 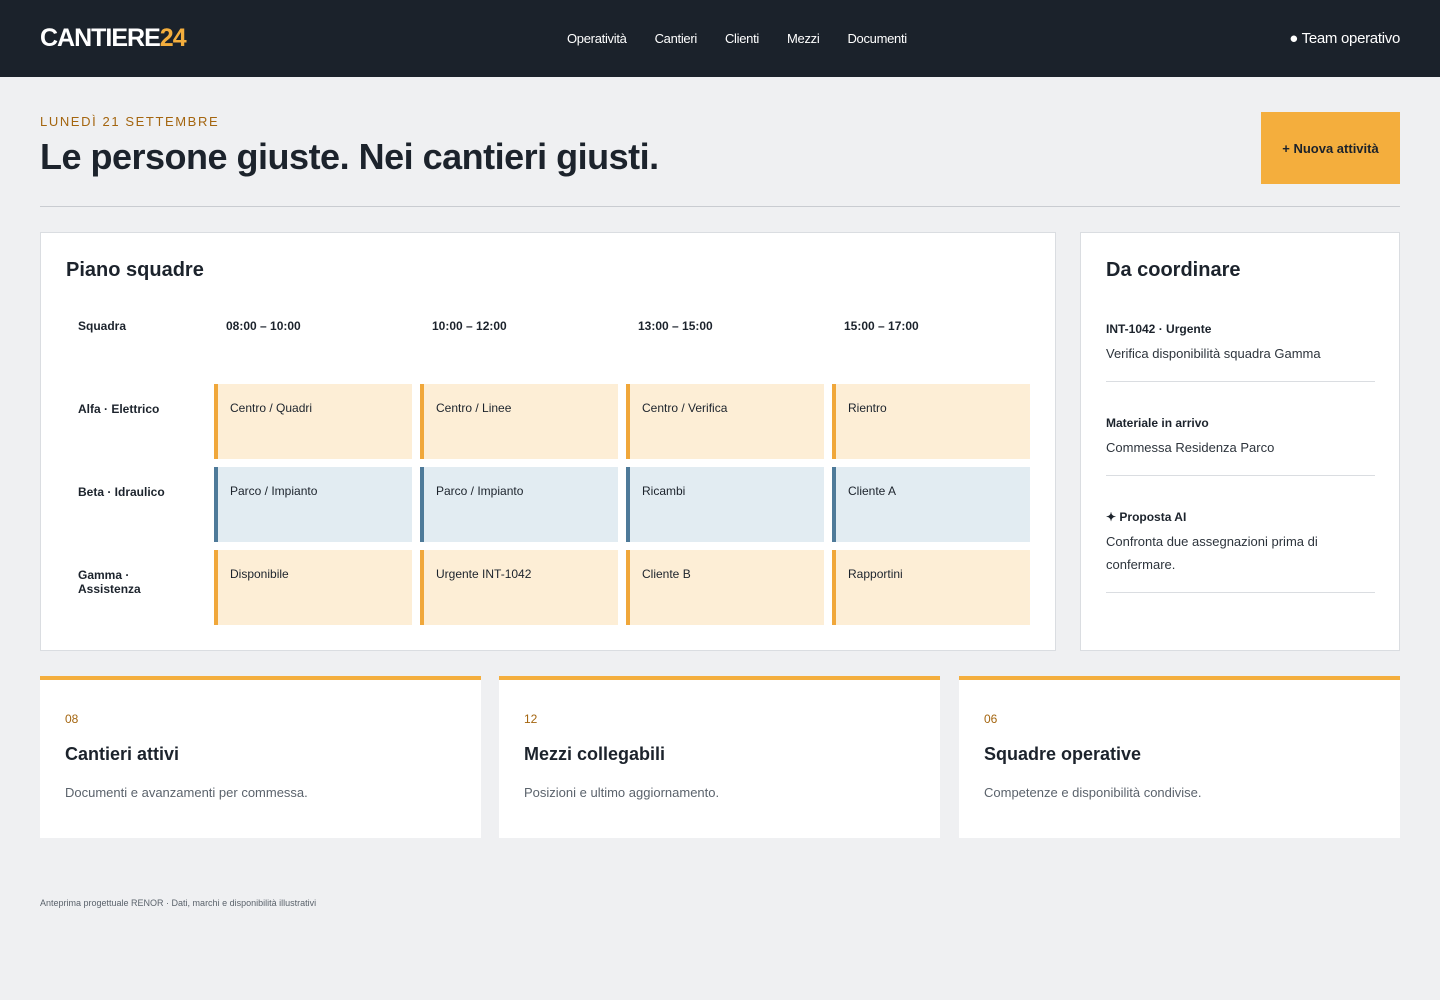 What do you see at coordinates (742, 38) in the screenshot?
I see `nav-link-clienti: Clienti` at bounding box center [742, 38].